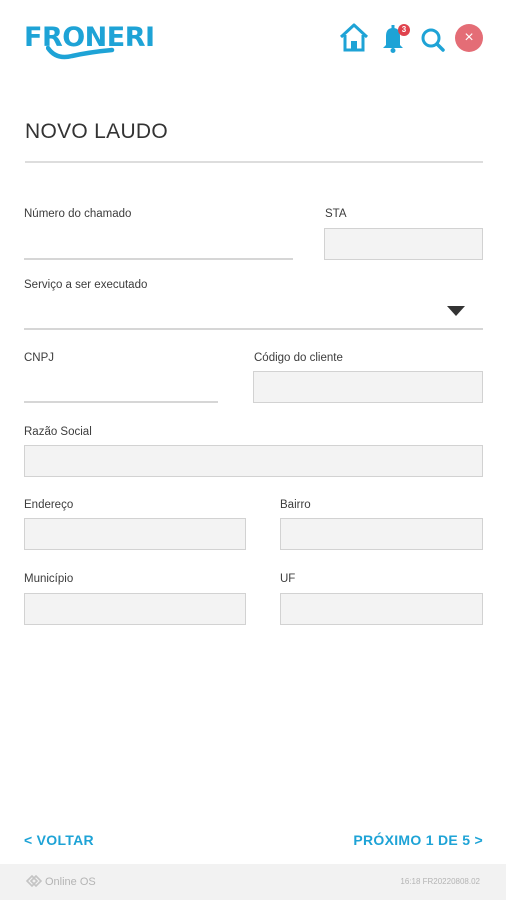 Image resolution: width=506 pixels, height=900 pixels. I want to click on app-footer: Online OS 16:18 FR20220808.02, so click(253, 882).